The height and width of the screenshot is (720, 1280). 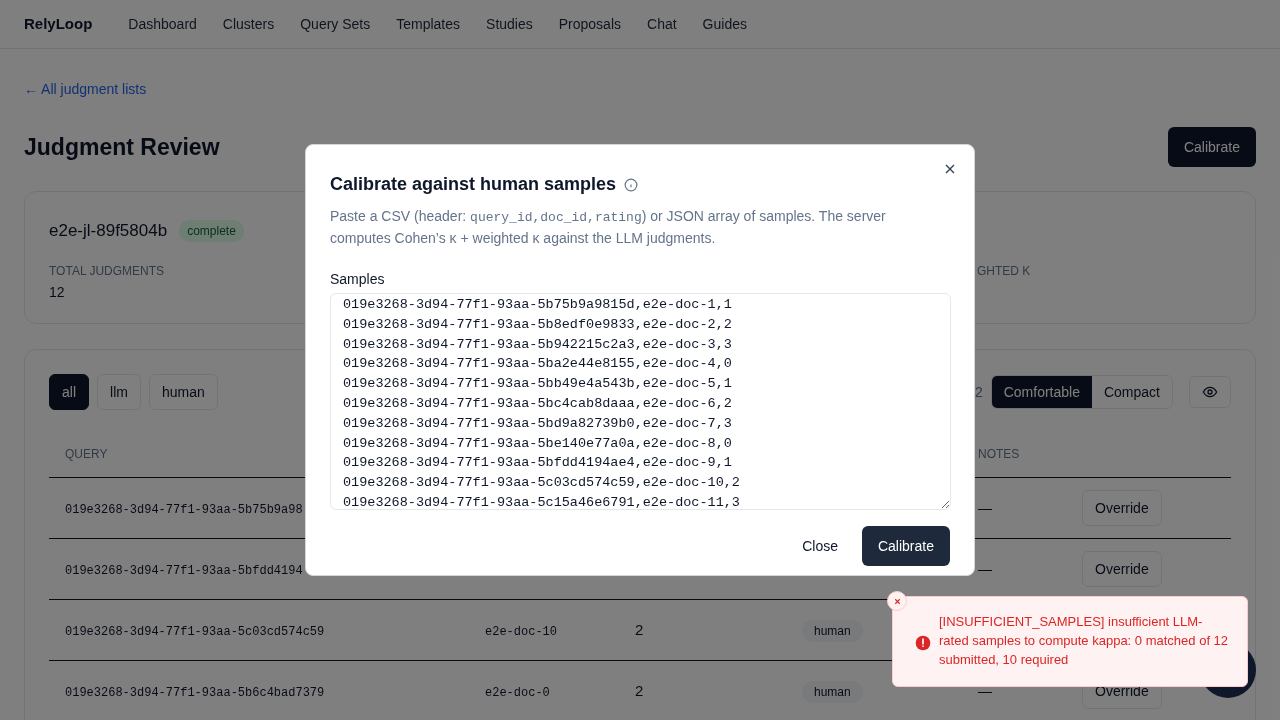 What do you see at coordinates (122, 147) in the screenshot?
I see `page-title: Judgment Review` at bounding box center [122, 147].